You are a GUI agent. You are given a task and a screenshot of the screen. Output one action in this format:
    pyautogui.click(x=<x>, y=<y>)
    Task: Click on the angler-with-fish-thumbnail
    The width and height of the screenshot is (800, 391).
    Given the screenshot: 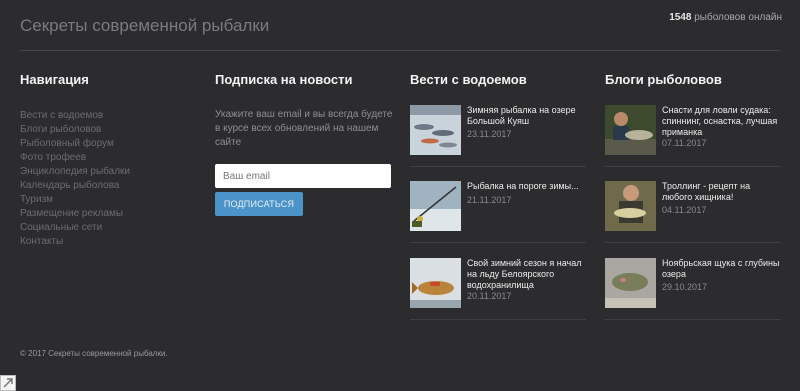 What is the action you would take?
    pyautogui.click(x=630, y=206)
    